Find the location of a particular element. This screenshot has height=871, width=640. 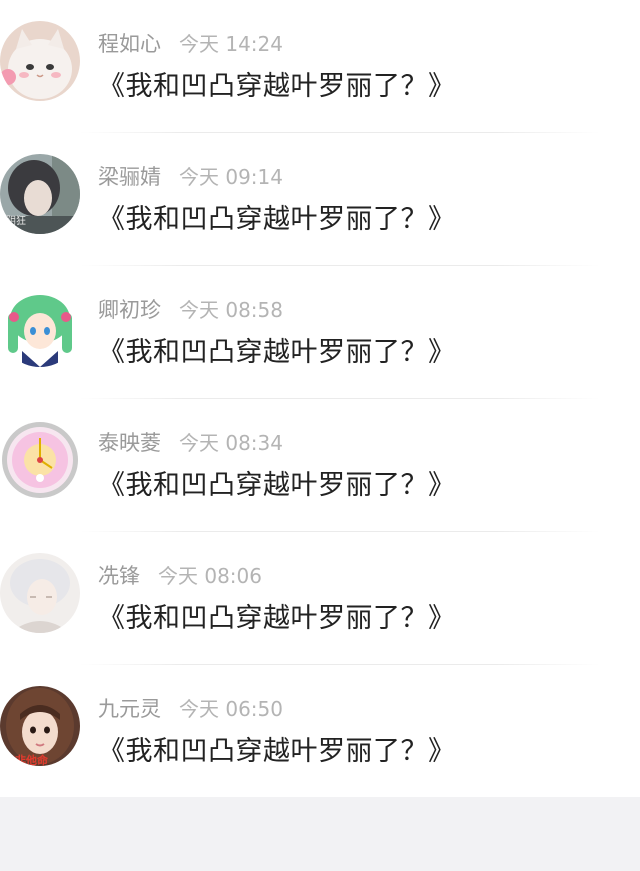

message-time: 今天 09:14 is located at coordinates (231, 177).